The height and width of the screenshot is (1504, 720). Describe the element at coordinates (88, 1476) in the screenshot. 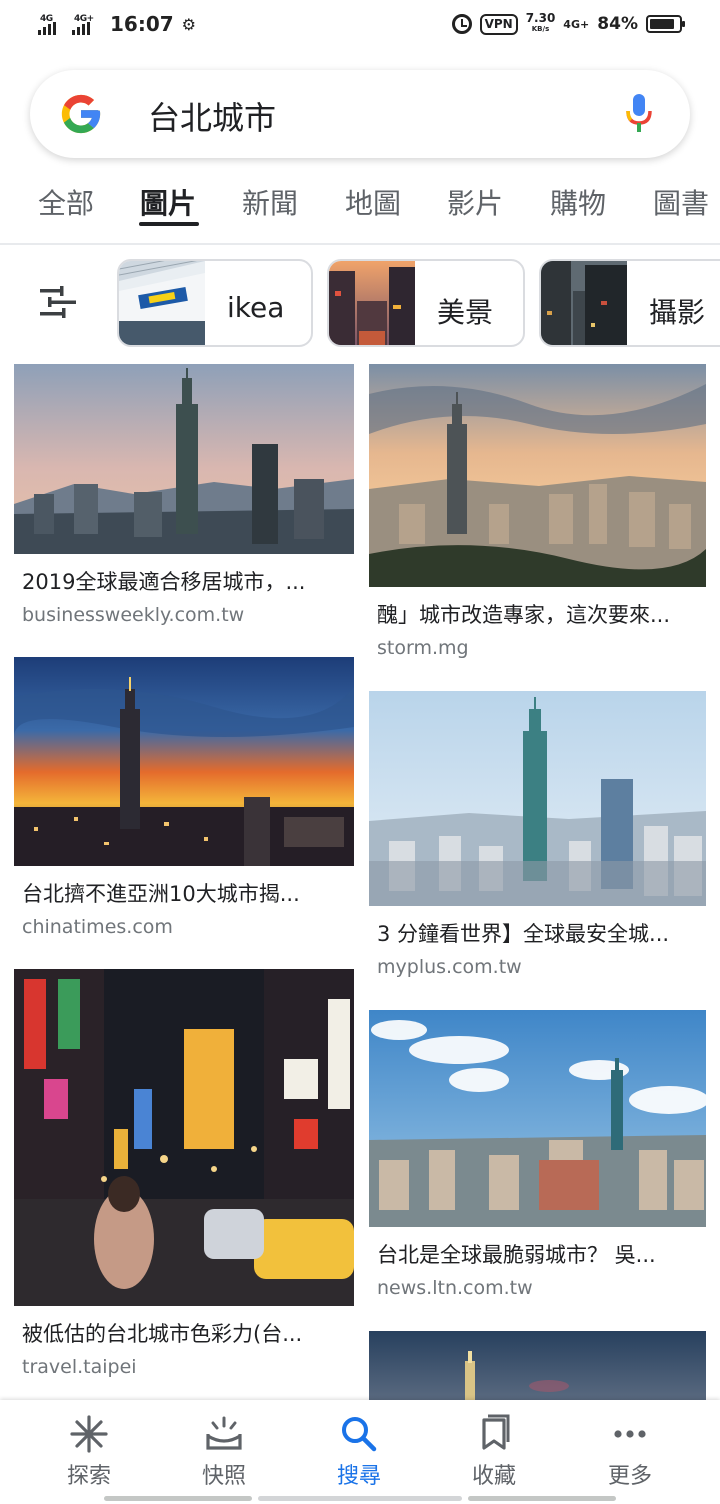

I see `nav-discover-label: 探索` at that location.